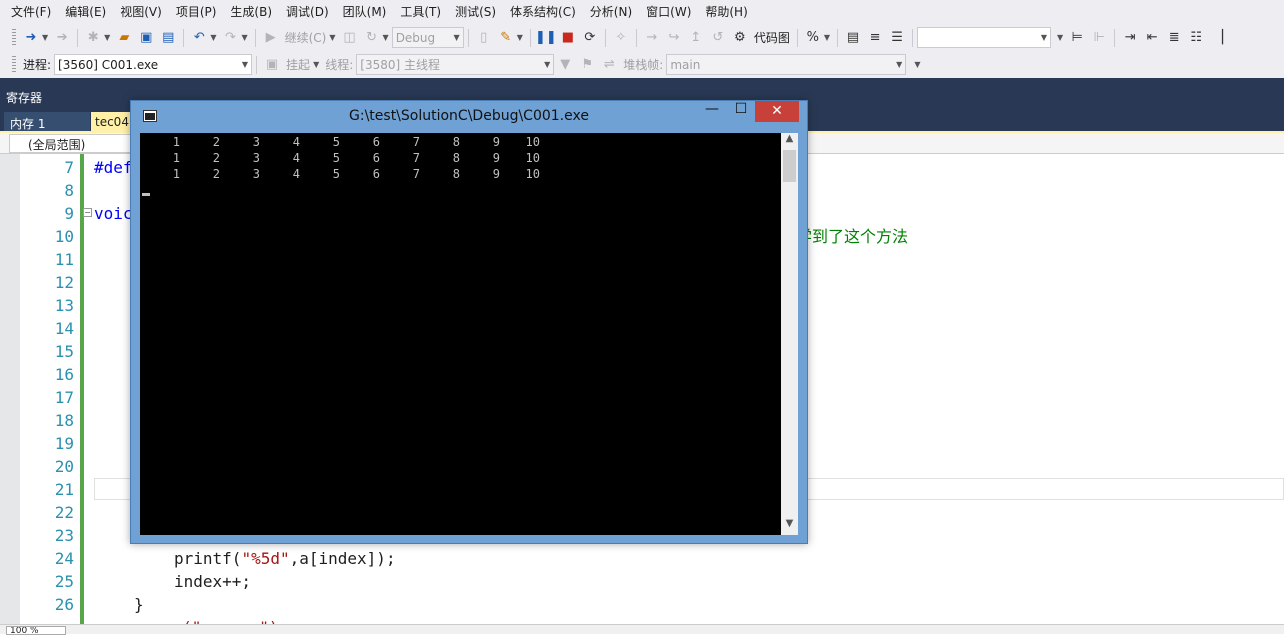  Describe the element at coordinates (1152, 38) in the screenshot. I see `outdent-icon: ⇤` at that location.